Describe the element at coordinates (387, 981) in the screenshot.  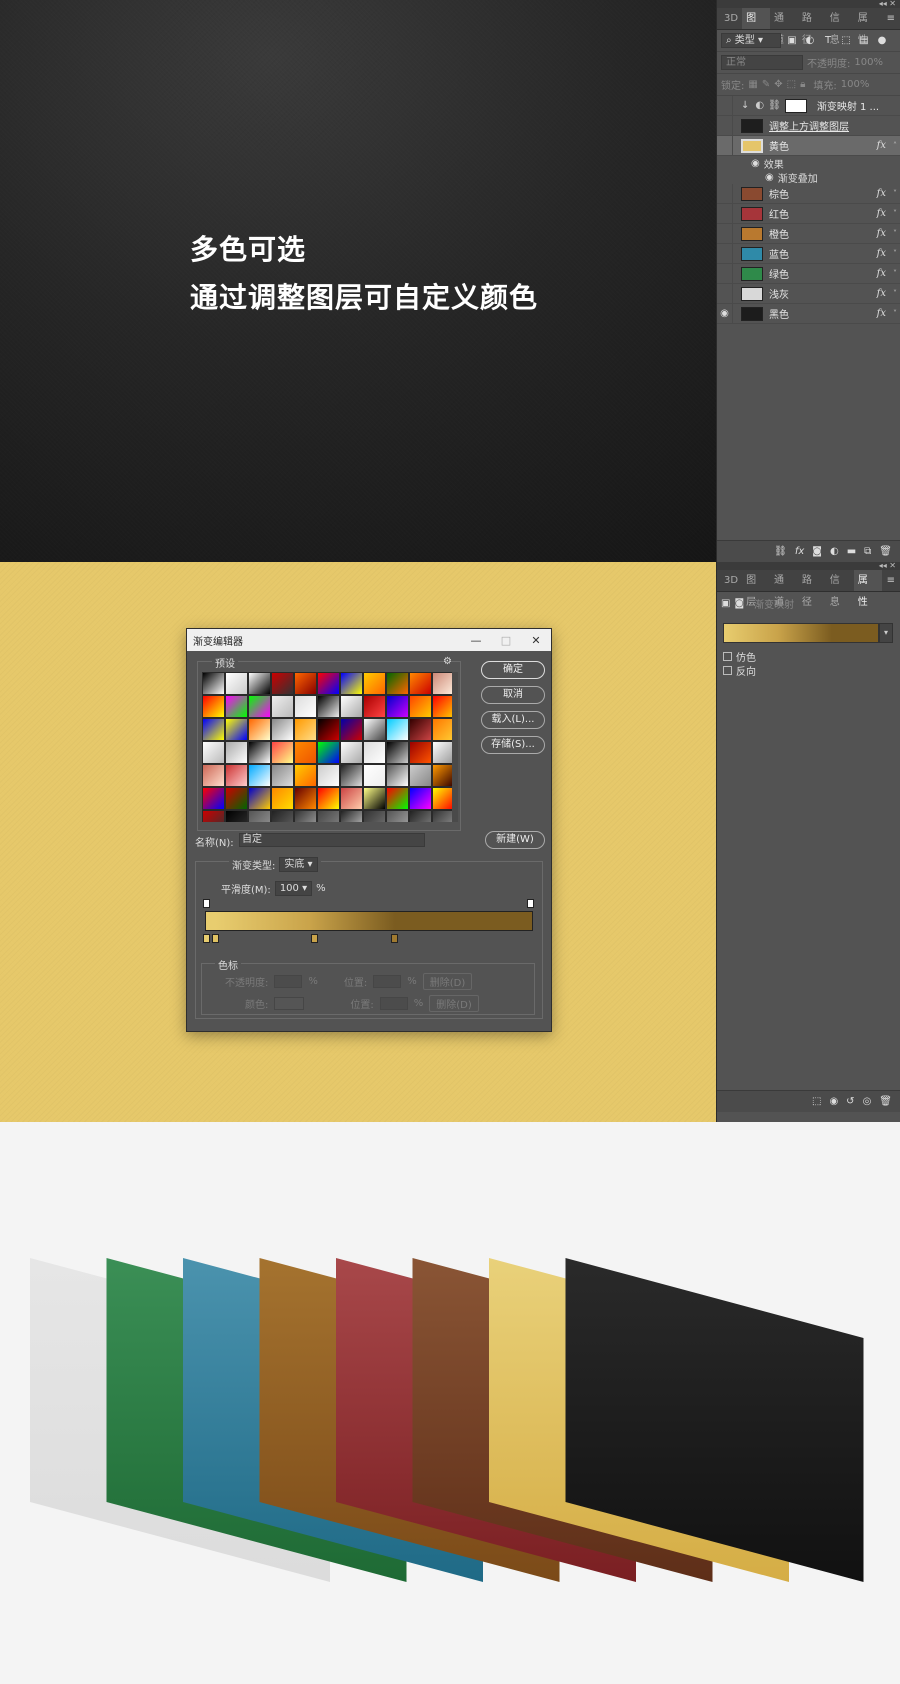
I see `stop-opacity-position-input` at that location.